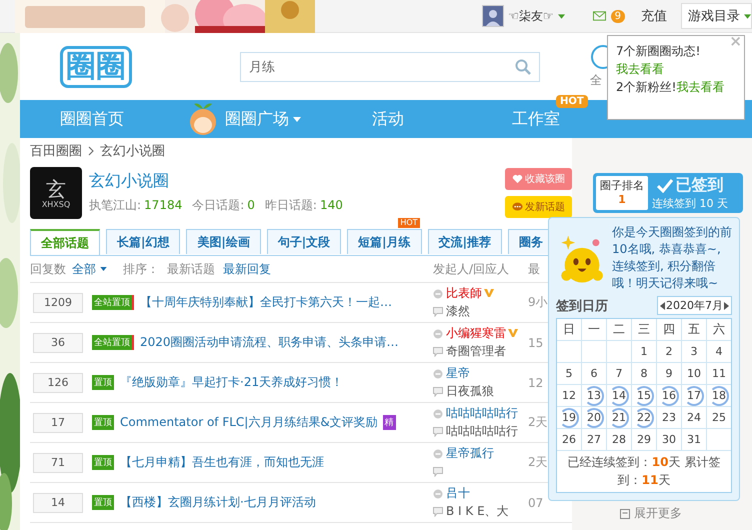 This screenshot has height=530, width=752. I want to click on heart-icon, so click(517, 179).